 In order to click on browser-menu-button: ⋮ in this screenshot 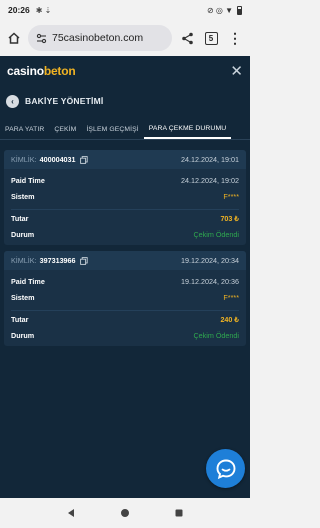, I will do `click(235, 38)`.